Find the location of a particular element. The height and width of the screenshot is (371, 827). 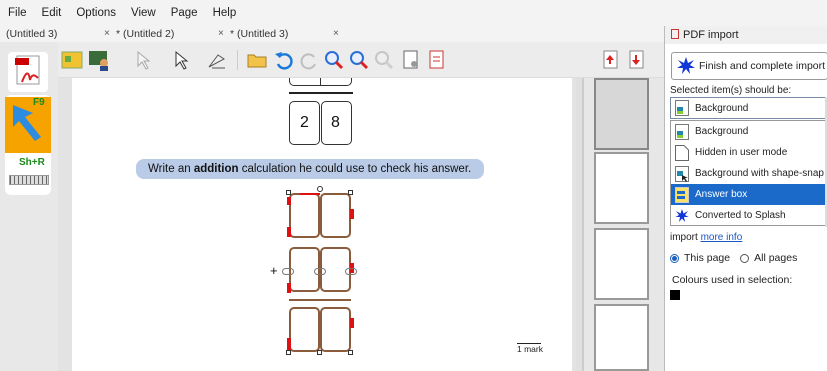

page-up-icon is located at coordinates (611, 60).